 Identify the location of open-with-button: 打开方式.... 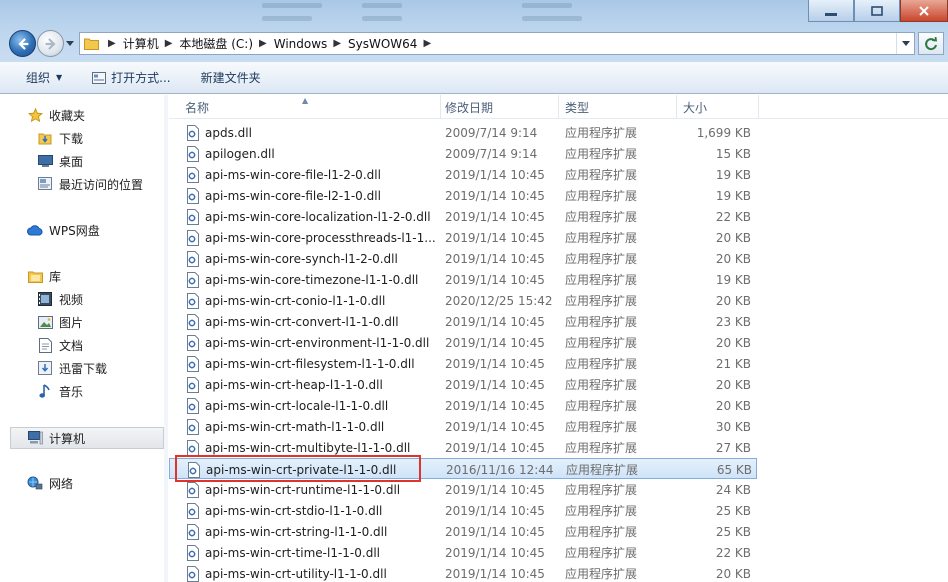
(131, 78).